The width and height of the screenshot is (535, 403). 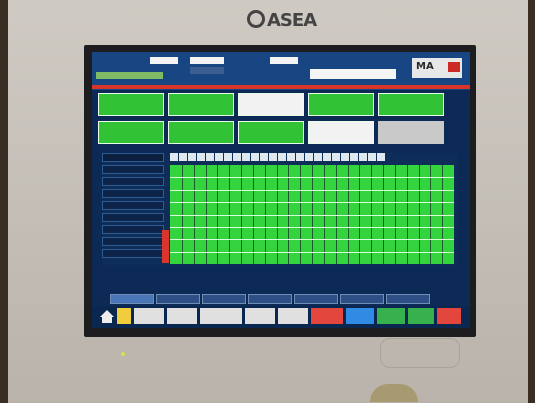 I want to click on mode-display, so click(x=353, y=74).